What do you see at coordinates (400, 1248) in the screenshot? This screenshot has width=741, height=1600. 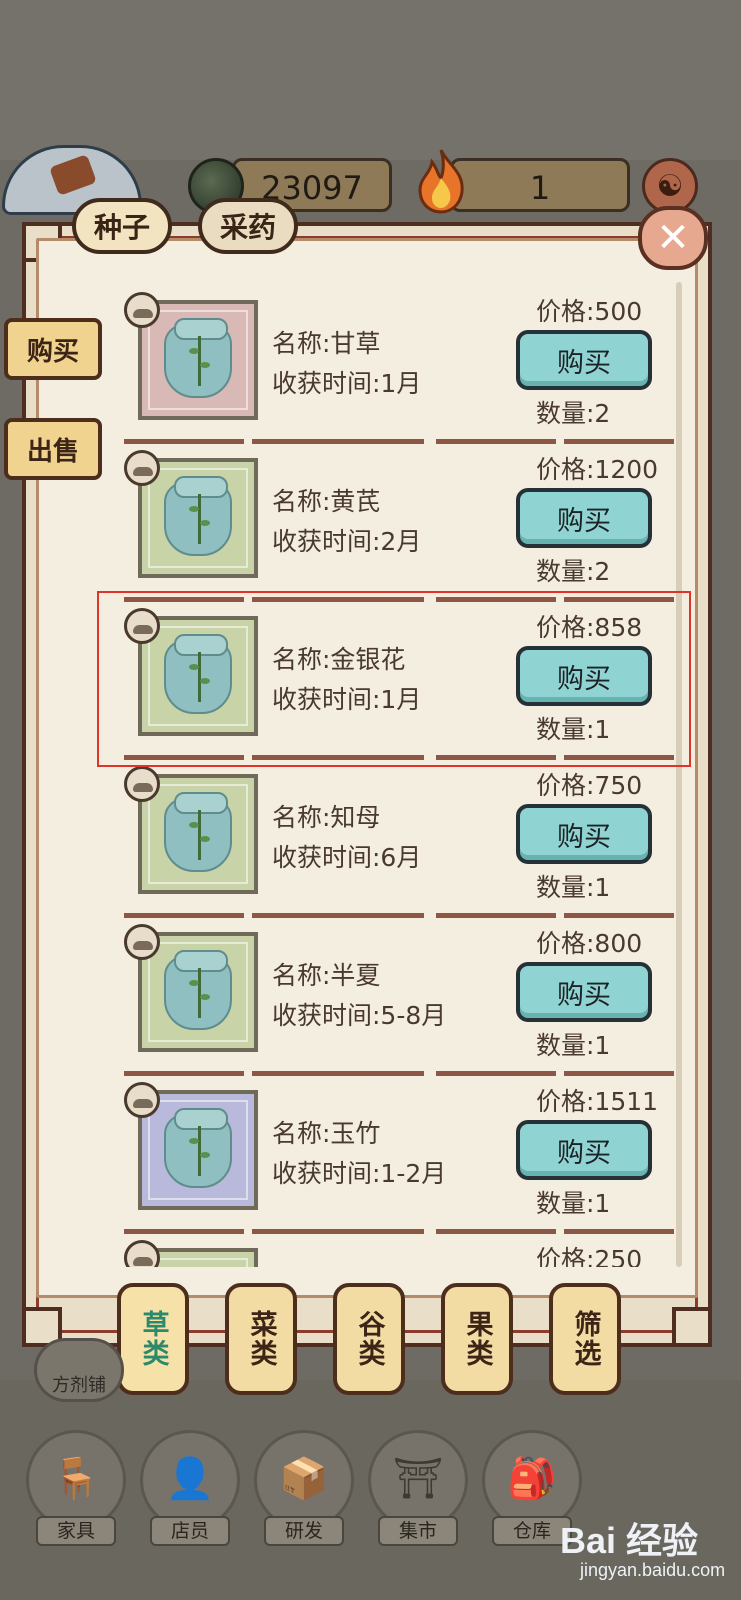 I see `list-item: 价格:250` at bounding box center [400, 1248].